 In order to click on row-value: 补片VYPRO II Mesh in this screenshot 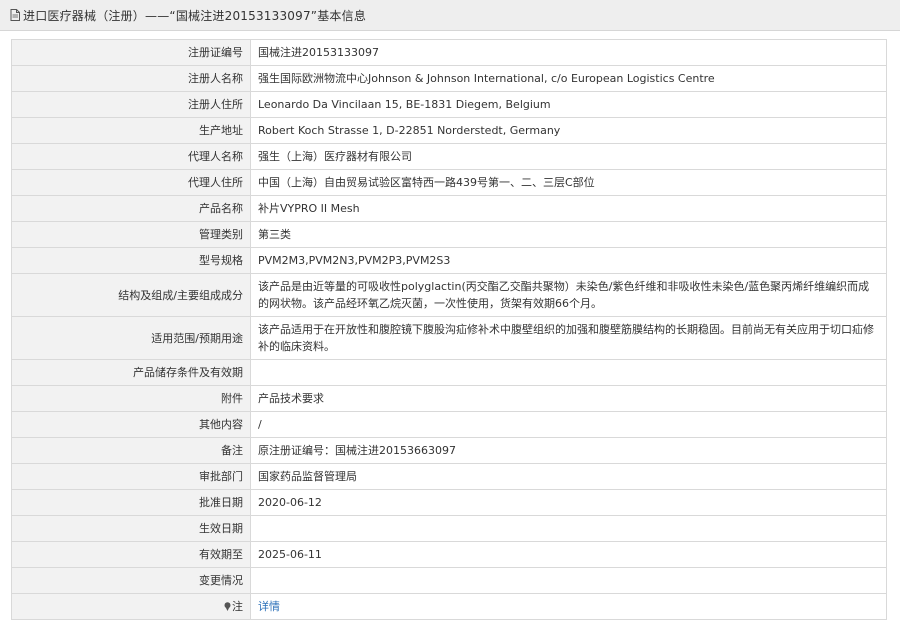, I will do `click(568, 208)`.